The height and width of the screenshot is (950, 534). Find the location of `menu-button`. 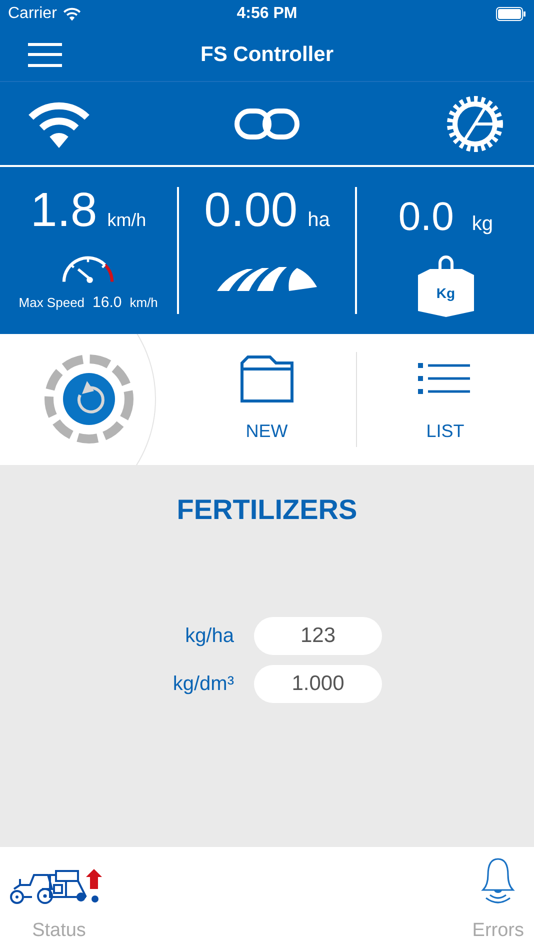

menu-button is located at coordinates (45, 55).